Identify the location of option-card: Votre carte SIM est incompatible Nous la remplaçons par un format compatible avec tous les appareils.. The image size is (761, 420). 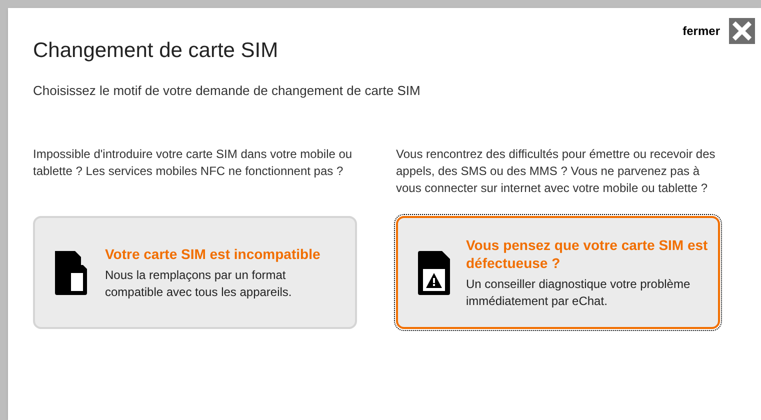
(195, 272).